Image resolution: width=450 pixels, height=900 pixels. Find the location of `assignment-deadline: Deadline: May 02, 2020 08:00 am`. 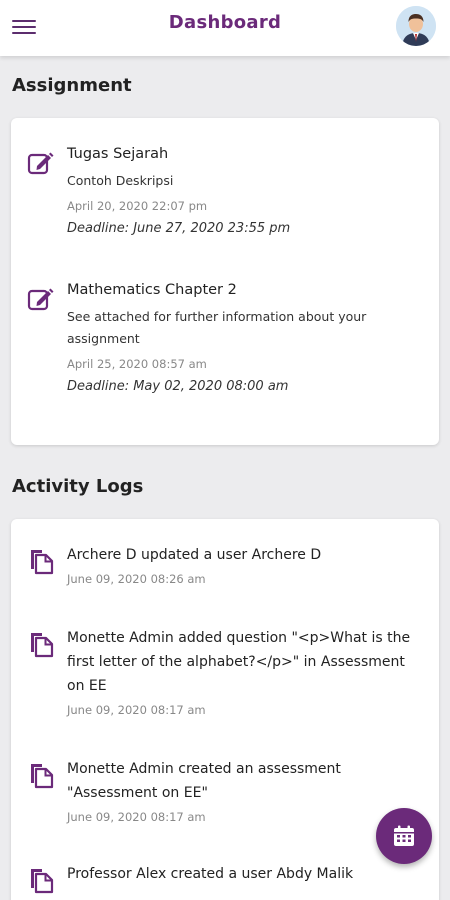

assignment-deadline: Deadline: May 02, 2020 08:00 am is located at coordinates (178, 386).